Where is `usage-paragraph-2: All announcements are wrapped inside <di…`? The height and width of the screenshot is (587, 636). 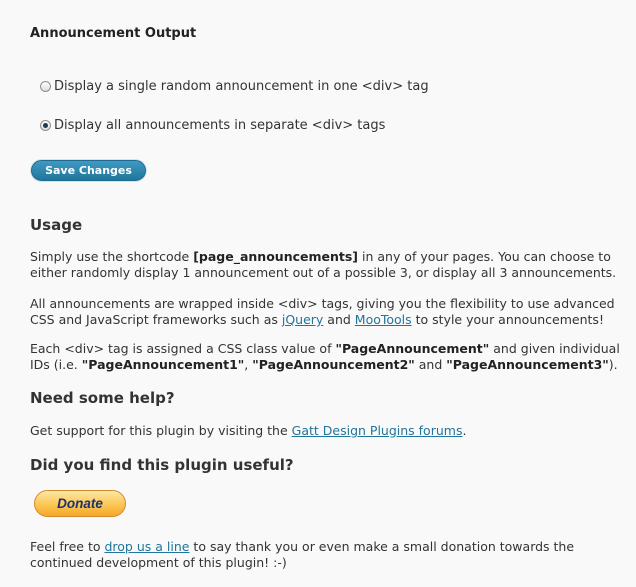 usage-paragraph-2: All announcements are wrapped inside <di… is located at coordinates (325, 312).